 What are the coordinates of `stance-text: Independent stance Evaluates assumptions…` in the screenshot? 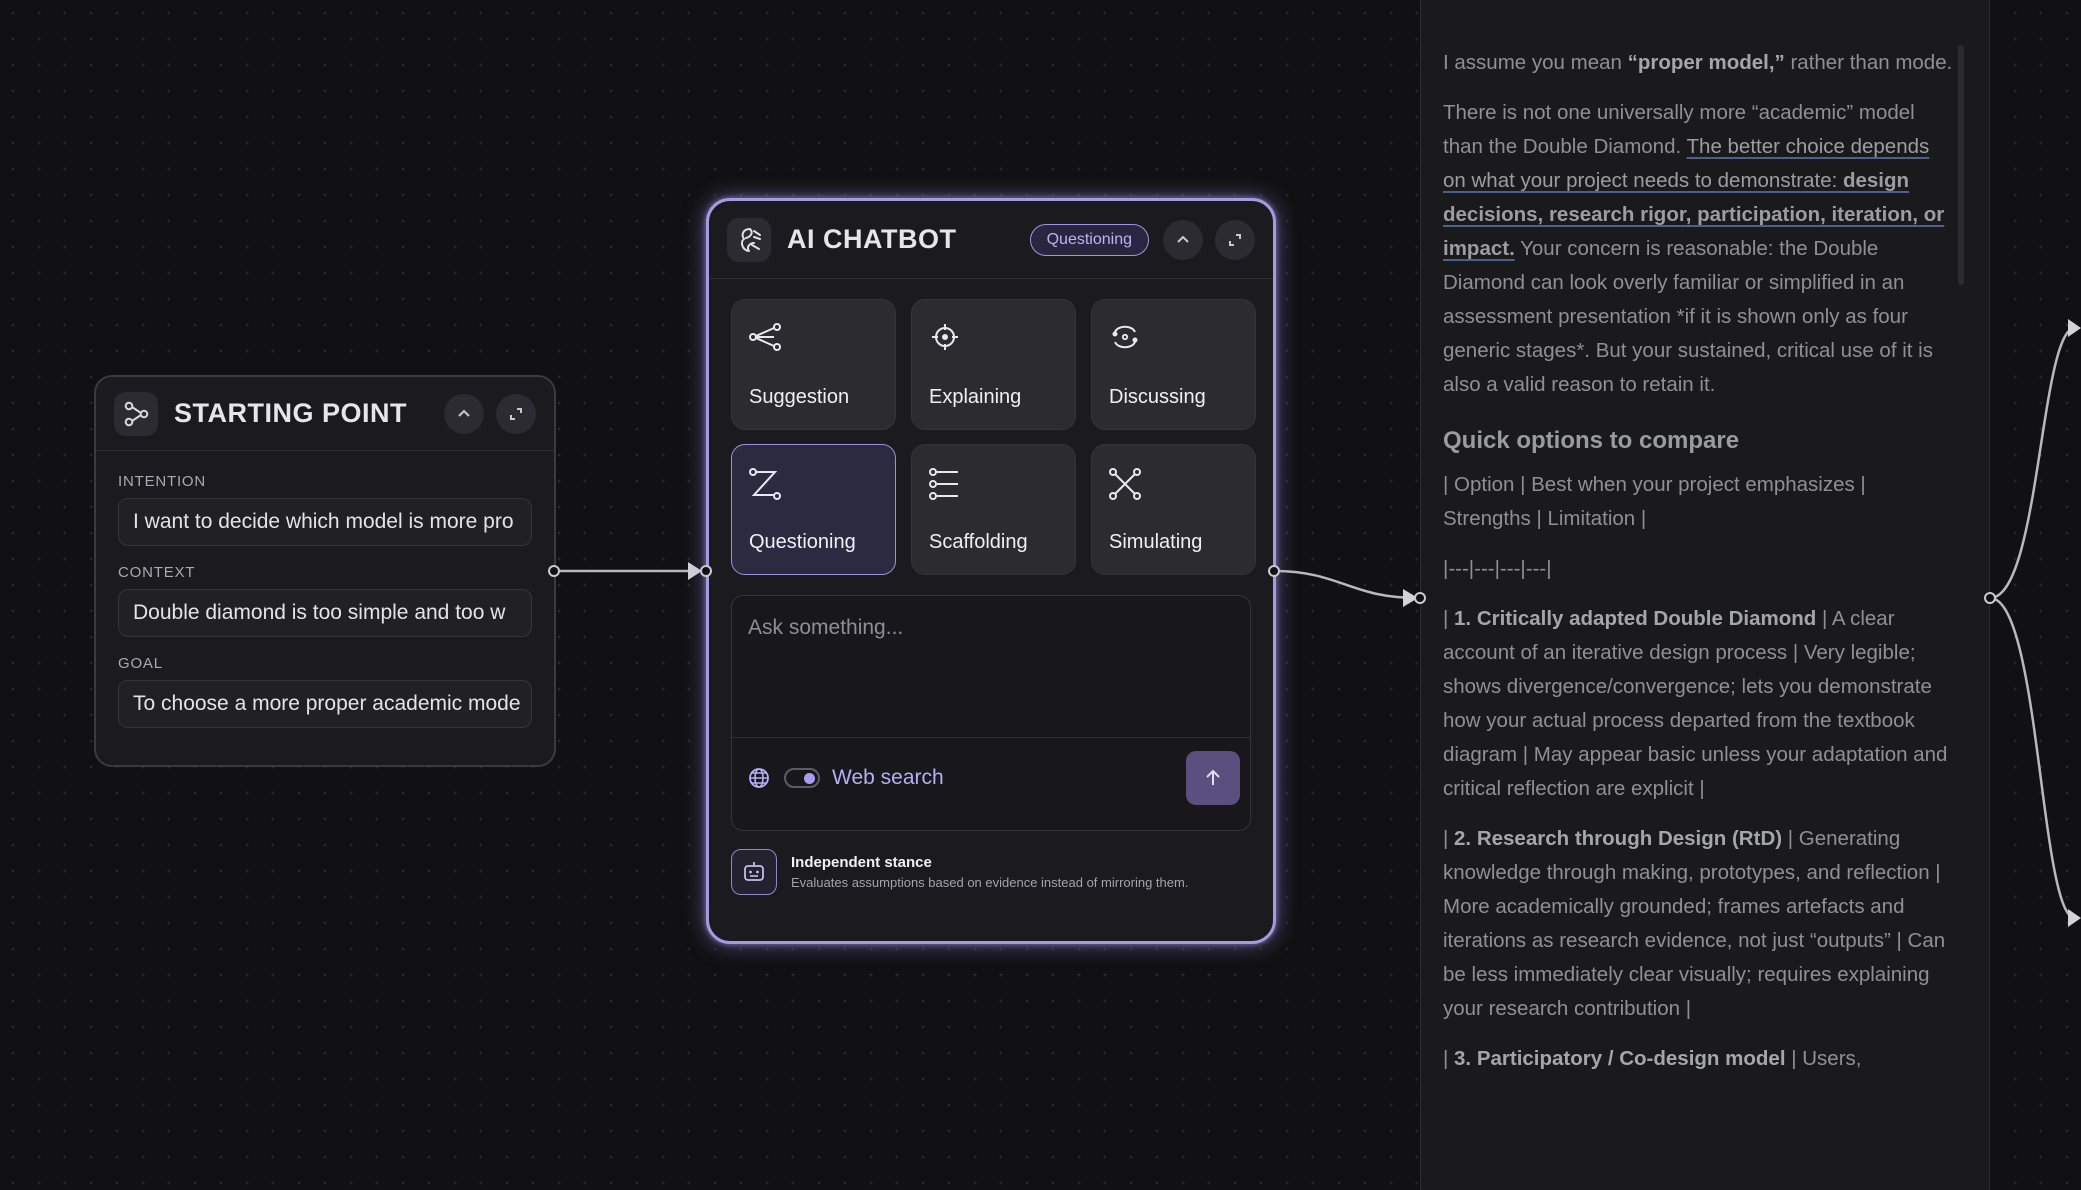 It's located at (989, 872).